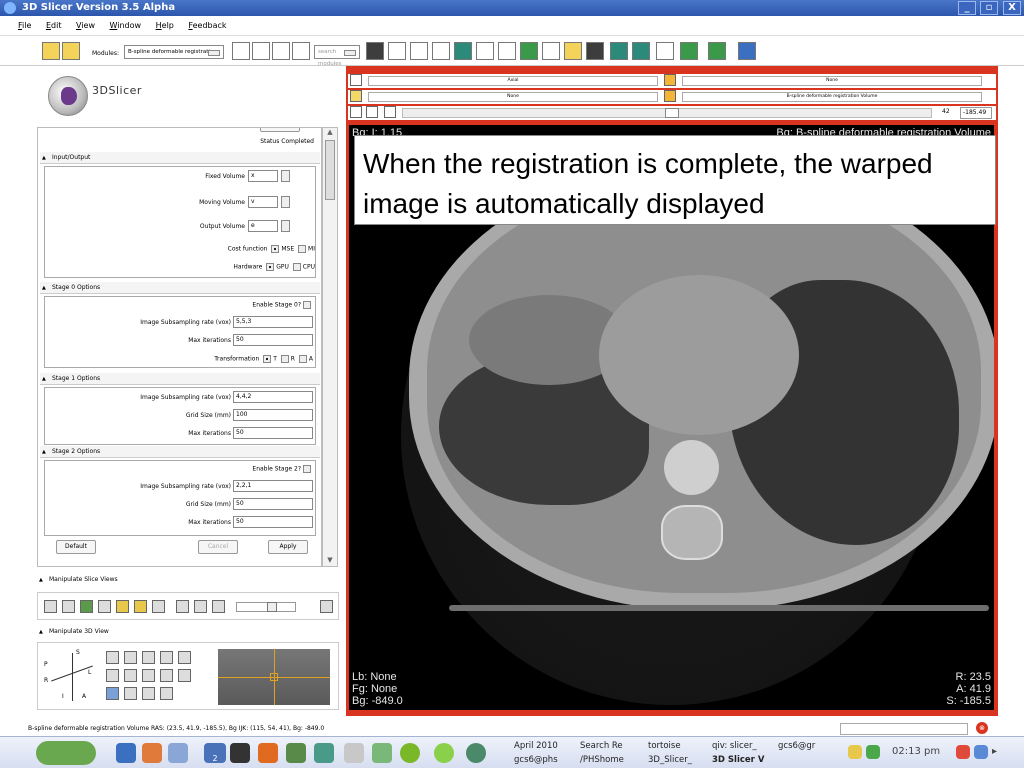 The height and width of the screenshot is (775, 1024). Describe the element at coordinates (267, 359) in the screenshot. I see `transform-t-checkbox` at that location.